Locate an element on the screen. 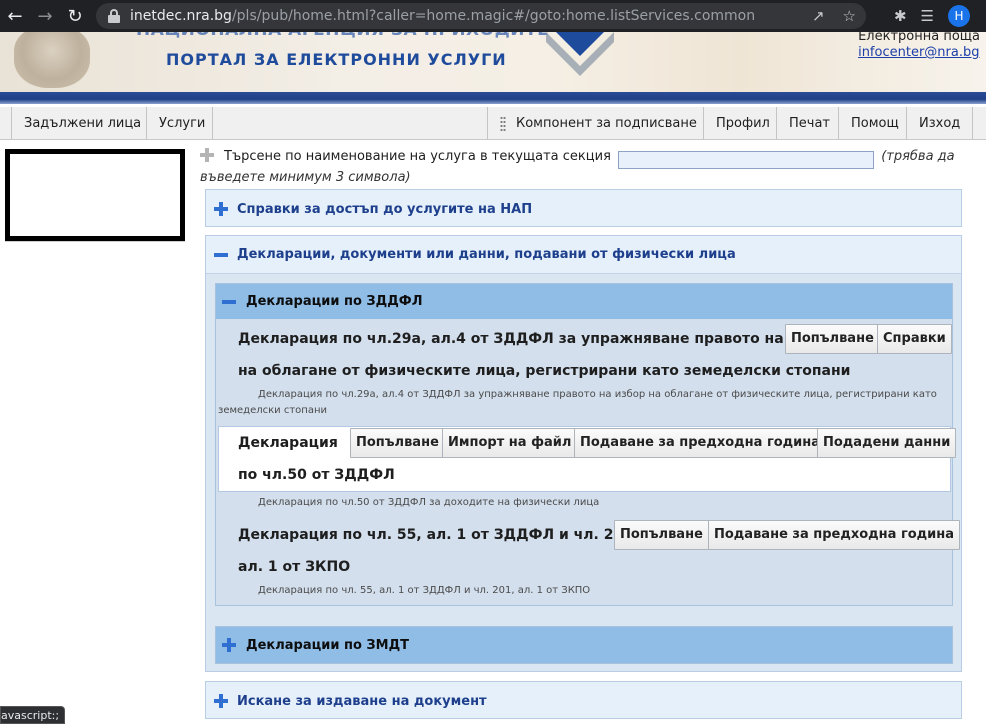  service-description: земеделски стопани is located at coordinates (272, 410).